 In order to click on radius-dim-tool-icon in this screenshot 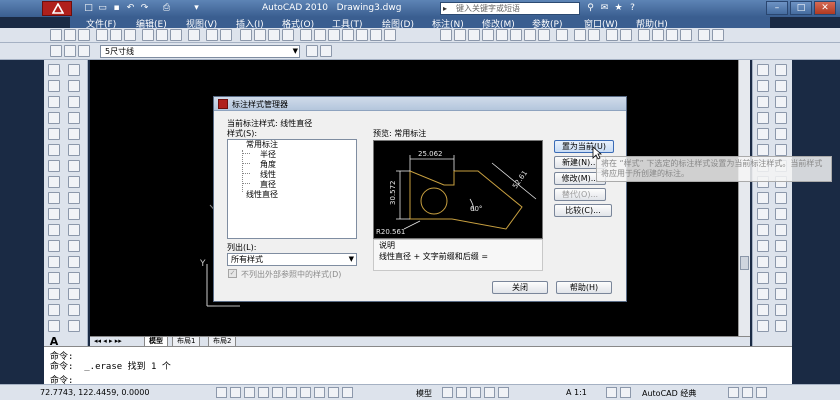, I will do `click(502, 35)`.